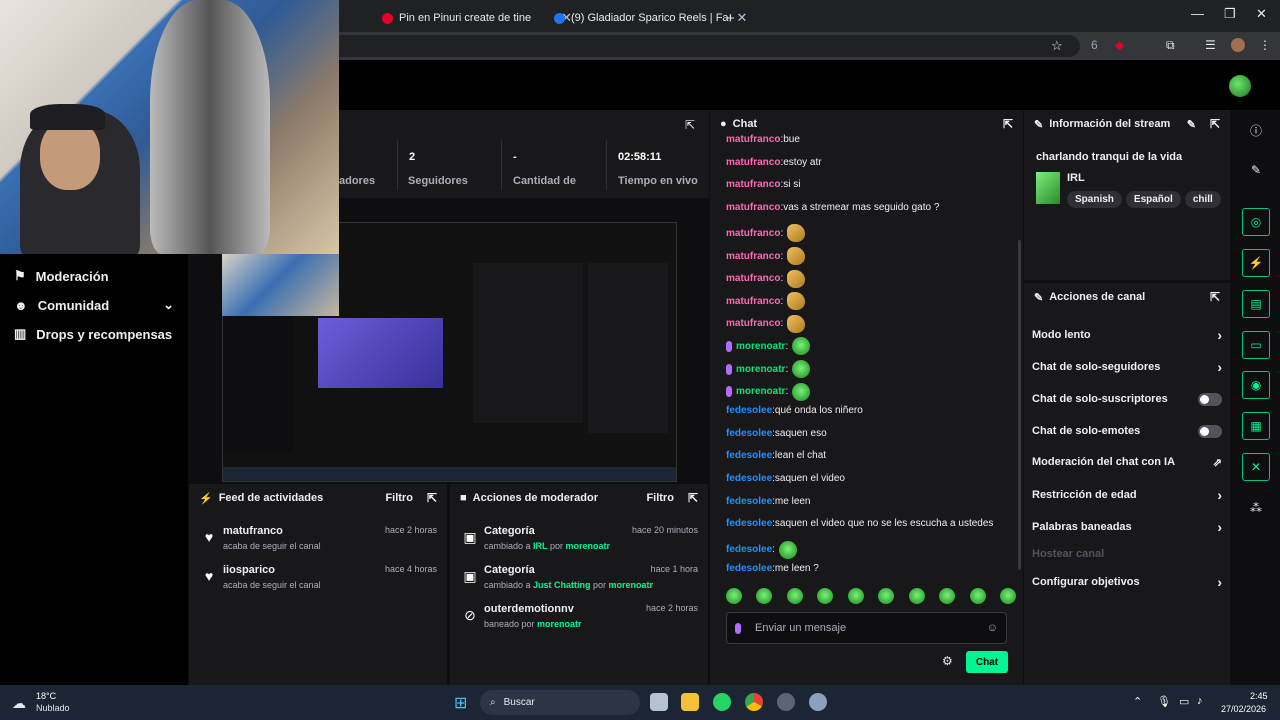 The width and height of the screenshot is (1280, 720). Describe the element at coordinates (690, 702) in the screenshot. I see `file-explorer-icon` at that location.